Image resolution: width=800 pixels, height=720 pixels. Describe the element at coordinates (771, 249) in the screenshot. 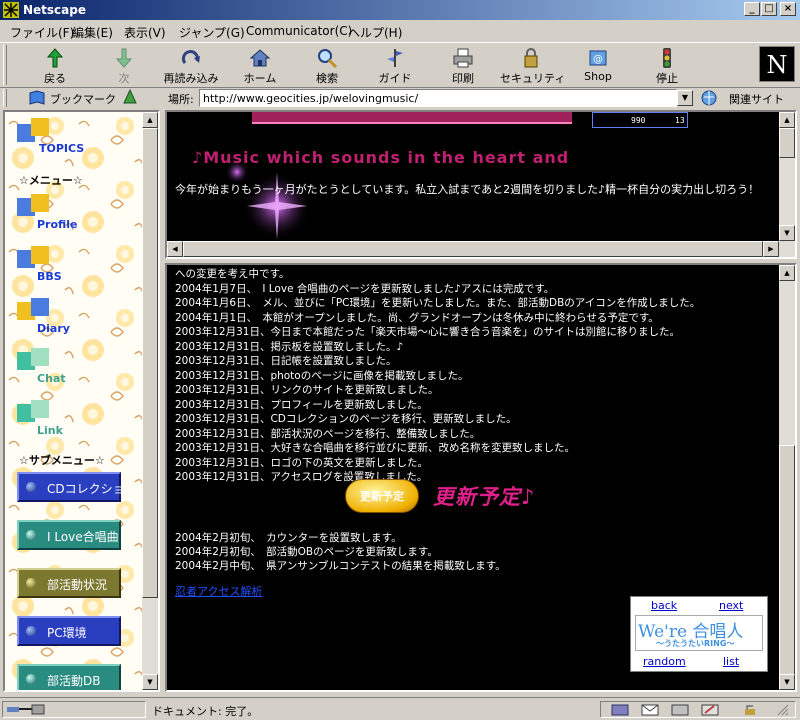

I see `scroll-right-button: ▶` at that location.